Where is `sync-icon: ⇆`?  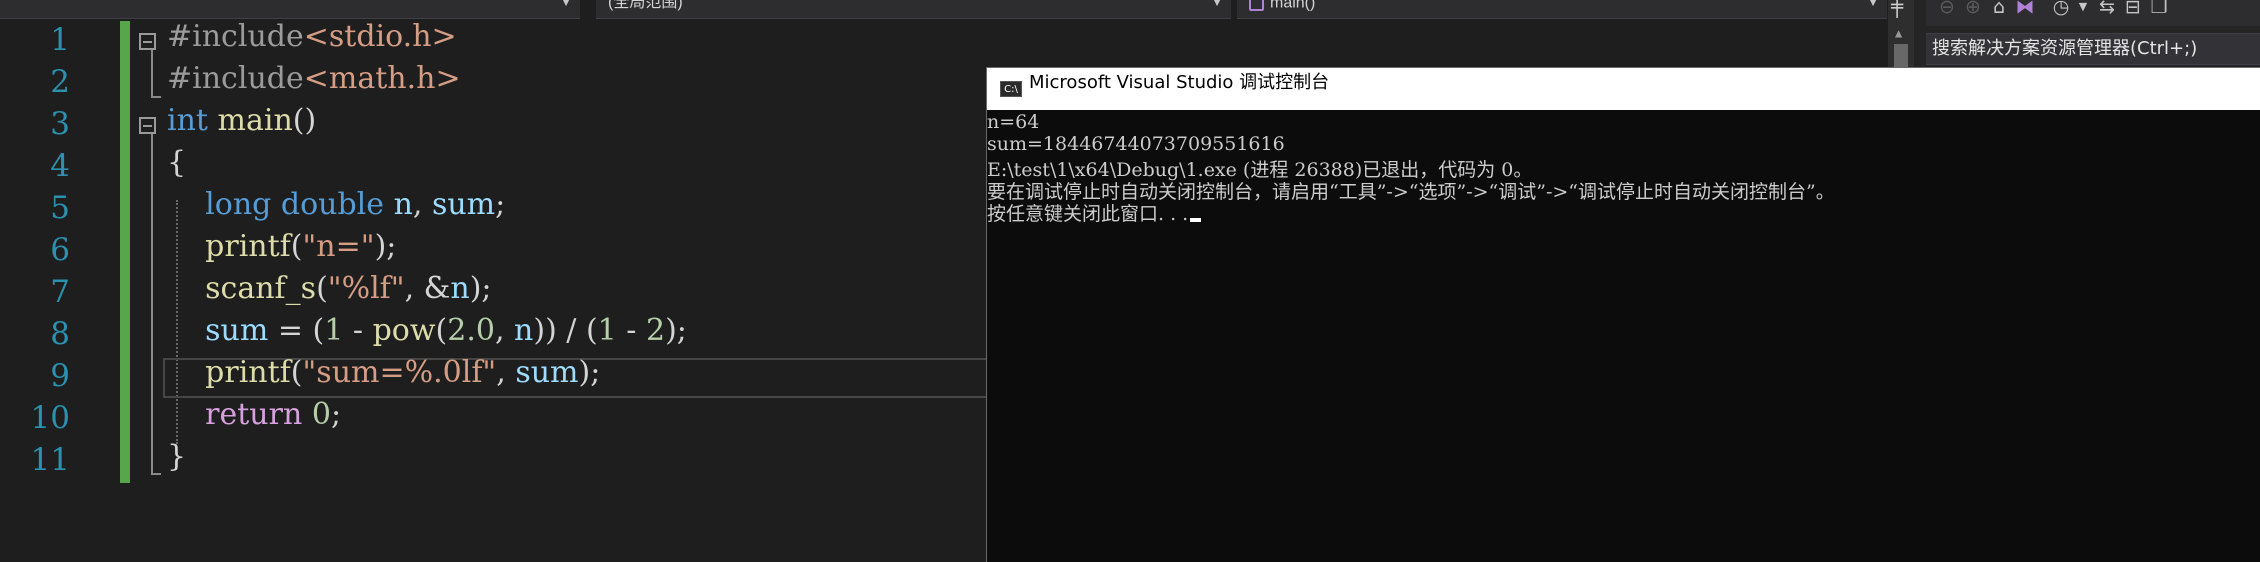 sync-icon: ⇆ is located at coordinates (2107, 9).